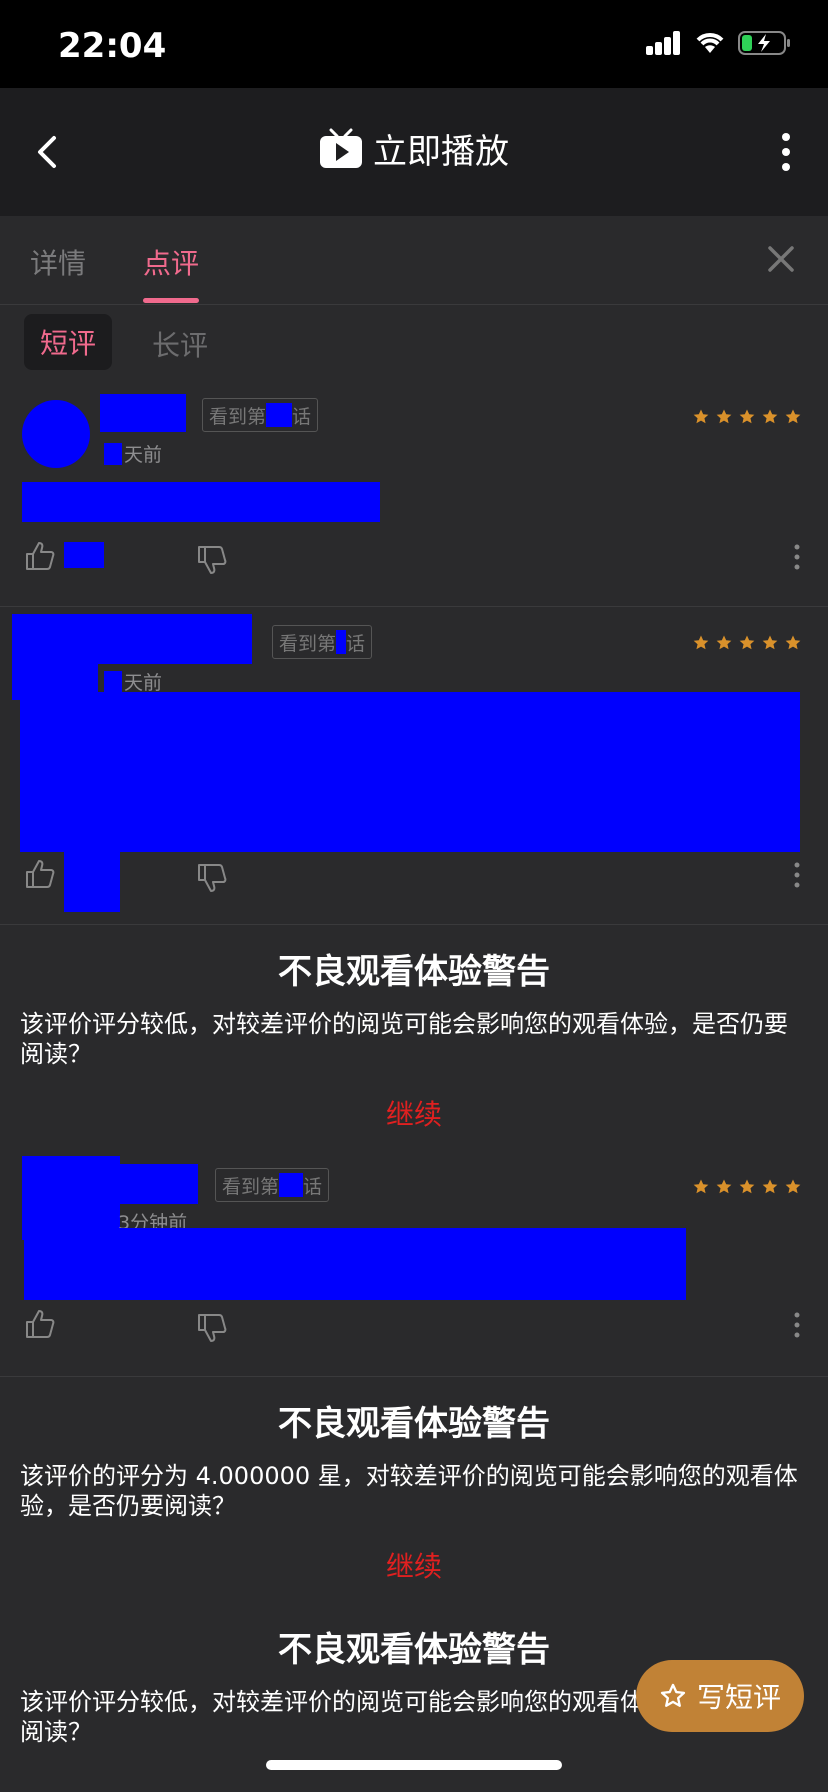 The height and width of the screenshot is (1792, 828). Describe the element at coordinates (404, 1039) in the screenshot. I see `warning-body: 该评价评分较低，对较差评价的阅览可能会影响您的观看体验，是否仍要阅读？` at that location.